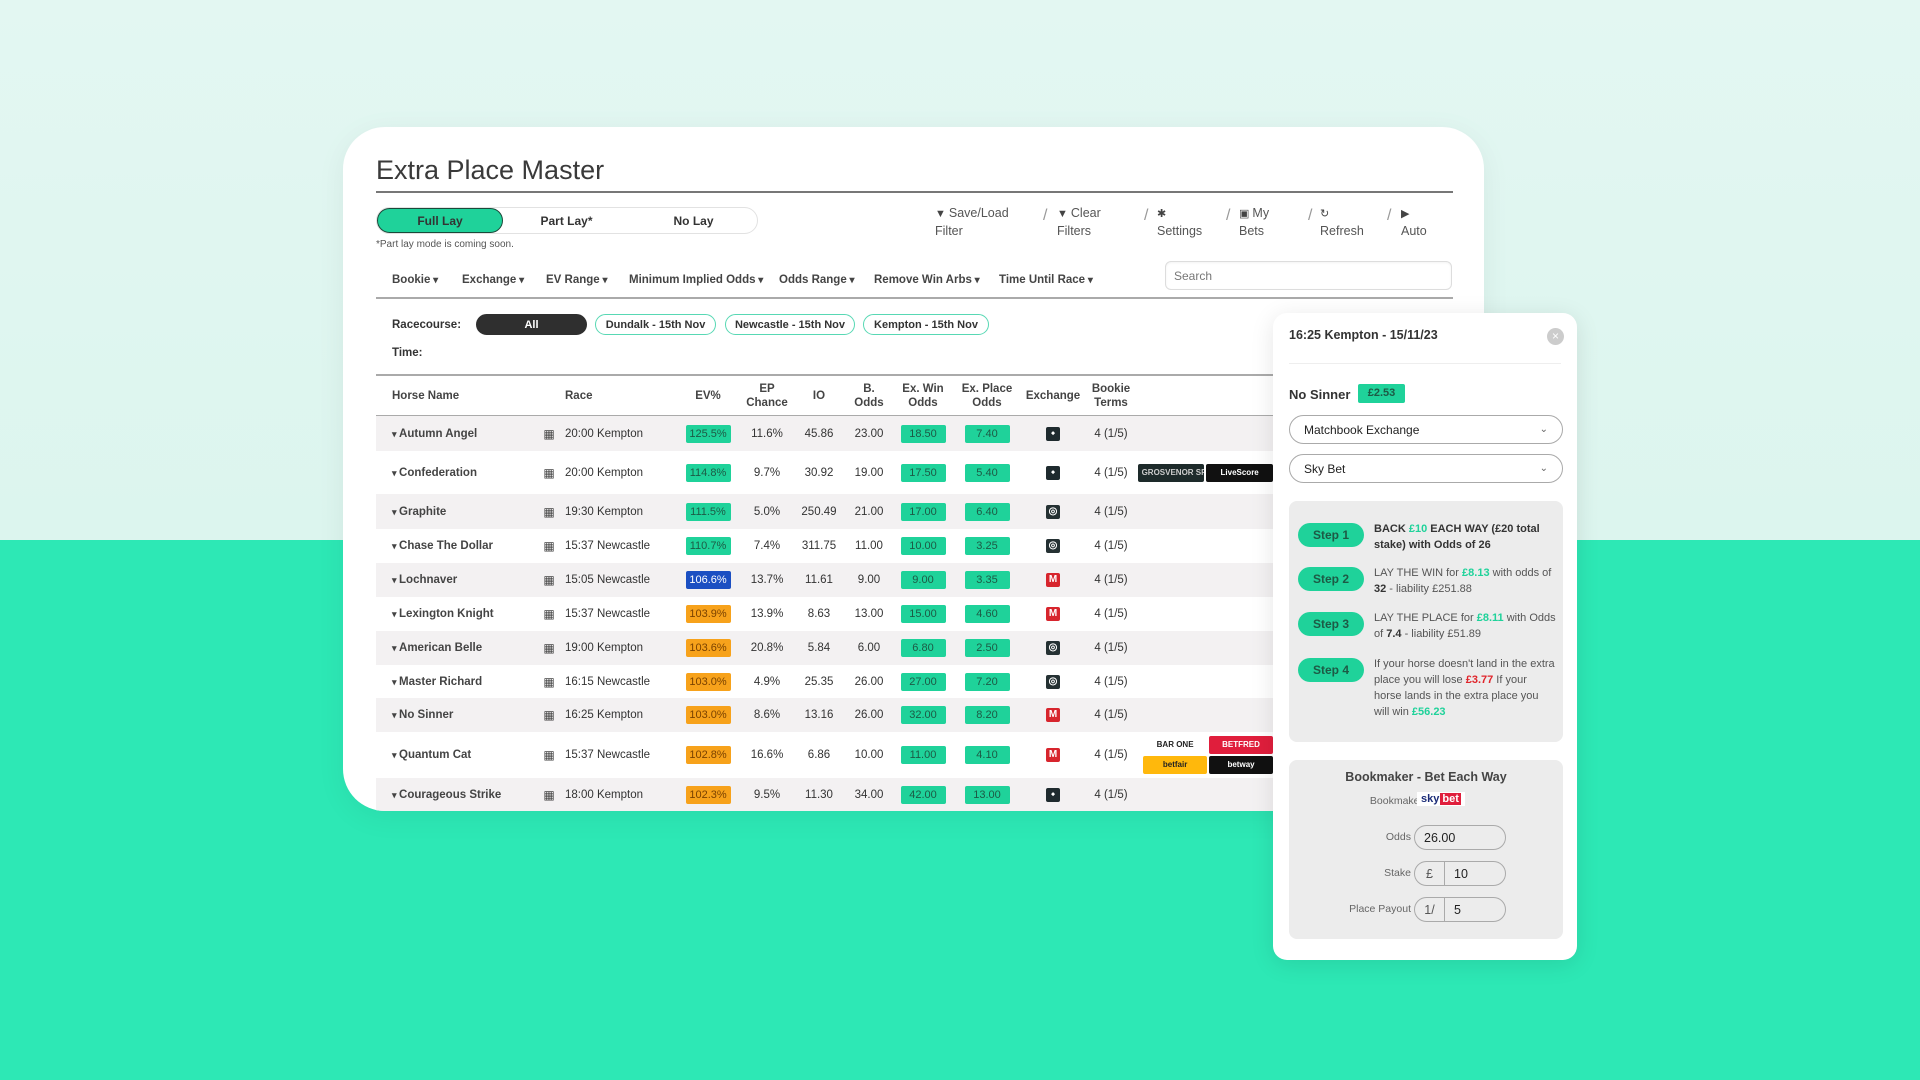 This screenshot has height=1080, width=1920. Describe the element at coordinates (790, 324) in the screenshot. I see `racecourse-newcastle: Newcastle - 15th Nov` at that location.